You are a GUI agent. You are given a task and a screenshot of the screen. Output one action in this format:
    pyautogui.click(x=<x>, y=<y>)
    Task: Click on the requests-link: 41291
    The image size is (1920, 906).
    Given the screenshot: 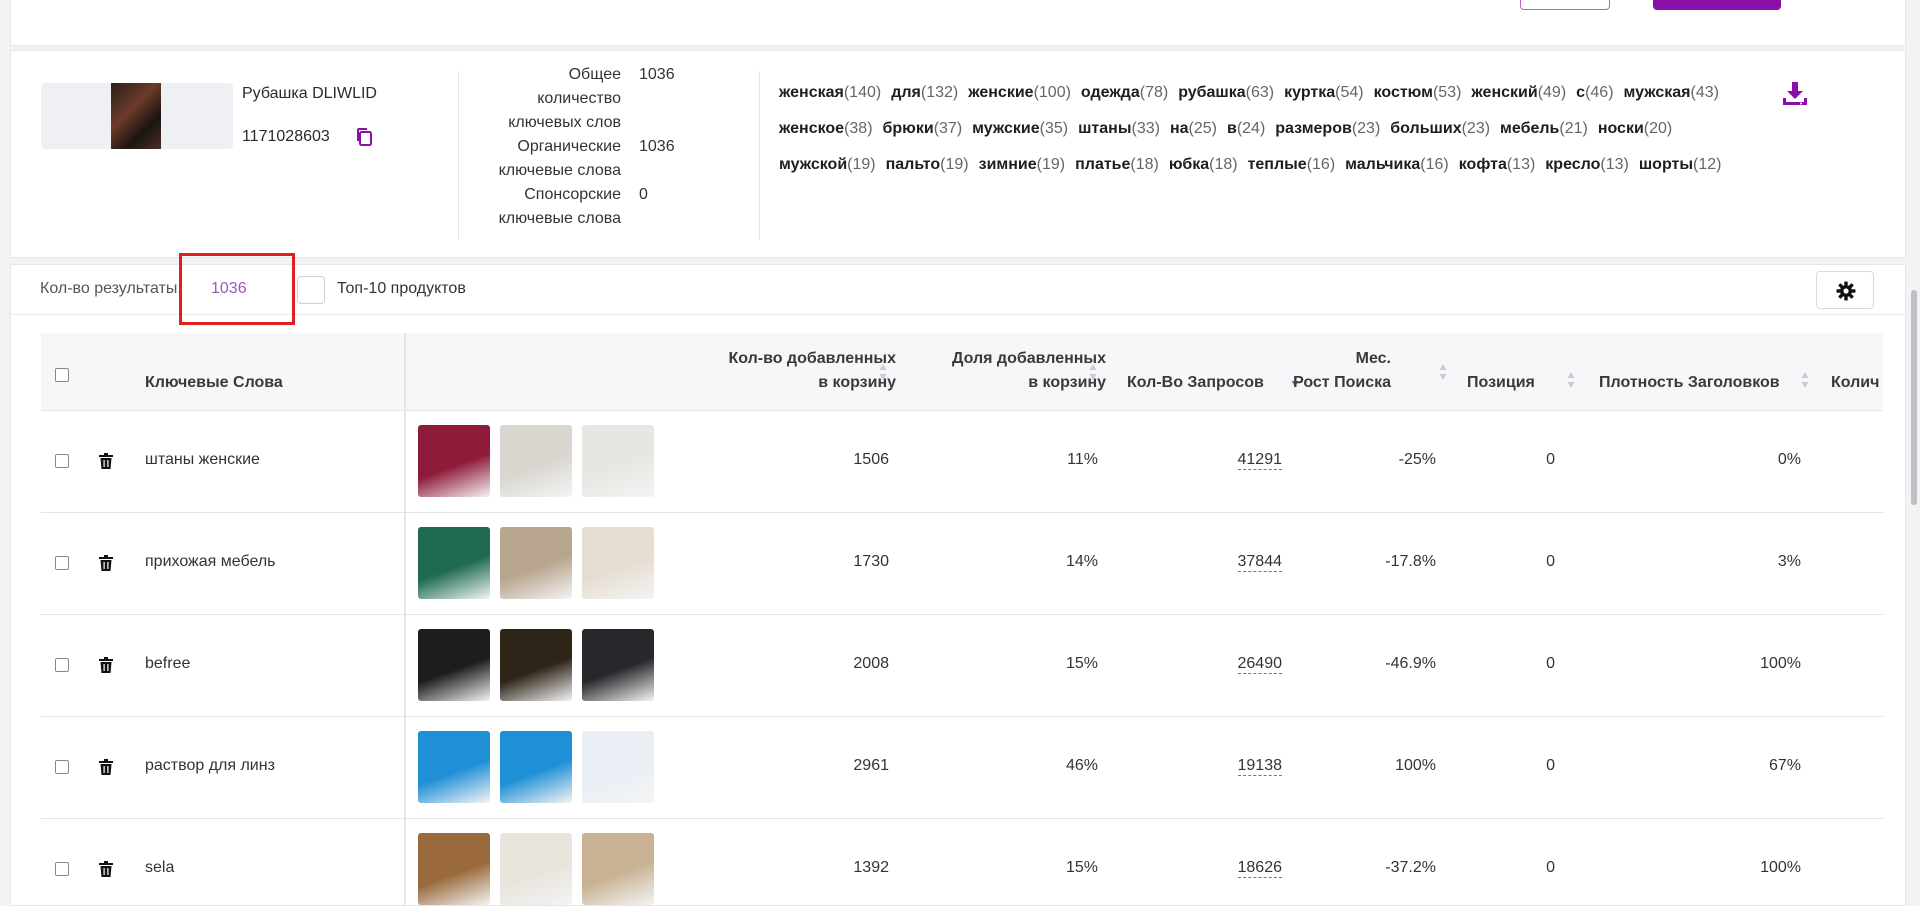 What is the action you would take?
    pyautogui.click(x=1259, y=460)
    